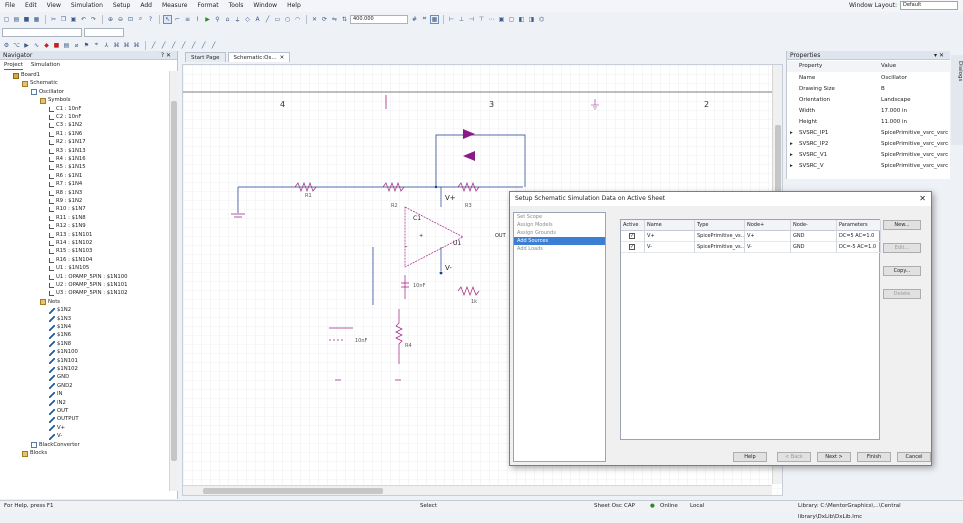 This screenshot has height=523, width=963. Describe the element at coordinates (914, 457) in the screenshot. I see `footer-button: Cancel` at that location.